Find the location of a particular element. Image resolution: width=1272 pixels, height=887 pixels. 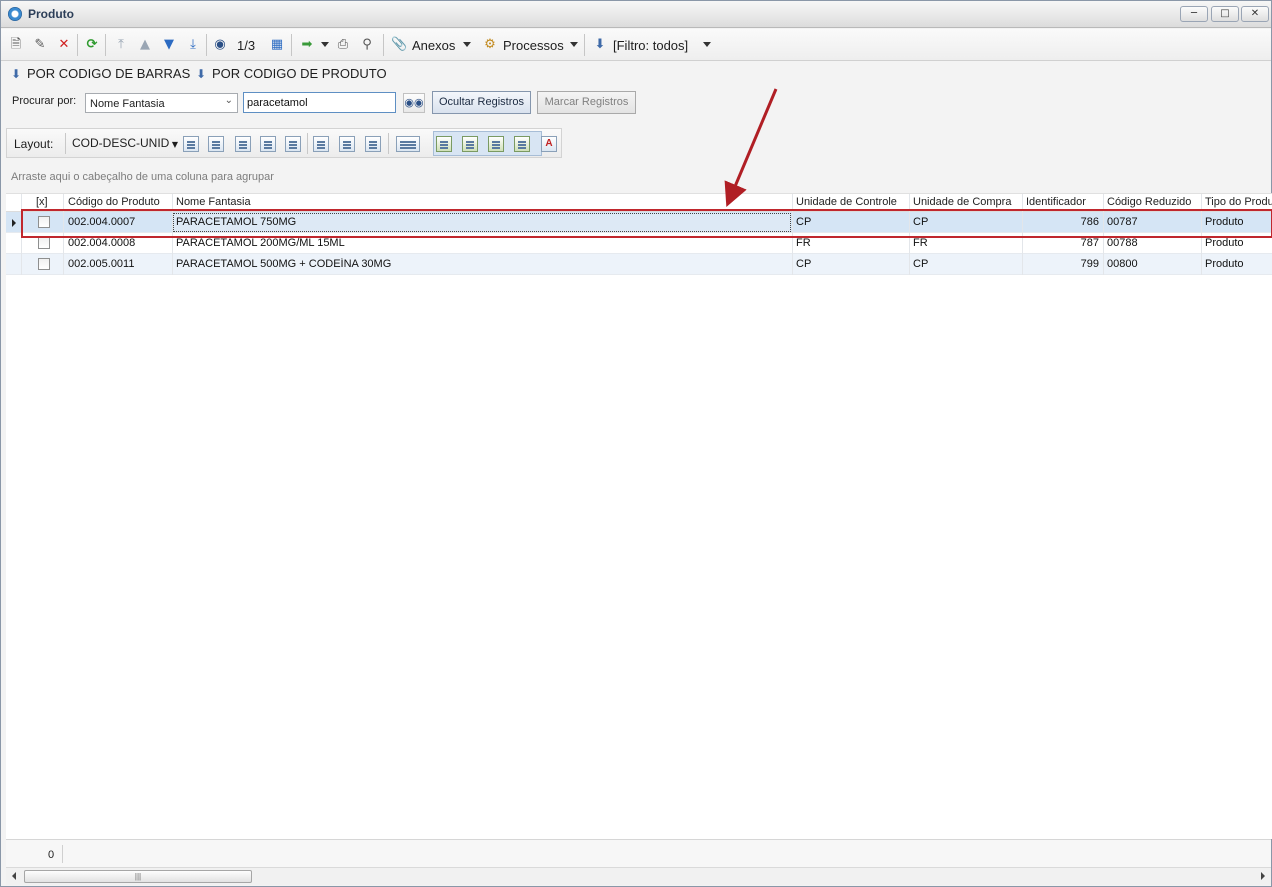

attachments-menu: Anexos is located at coordinates (433, 45).